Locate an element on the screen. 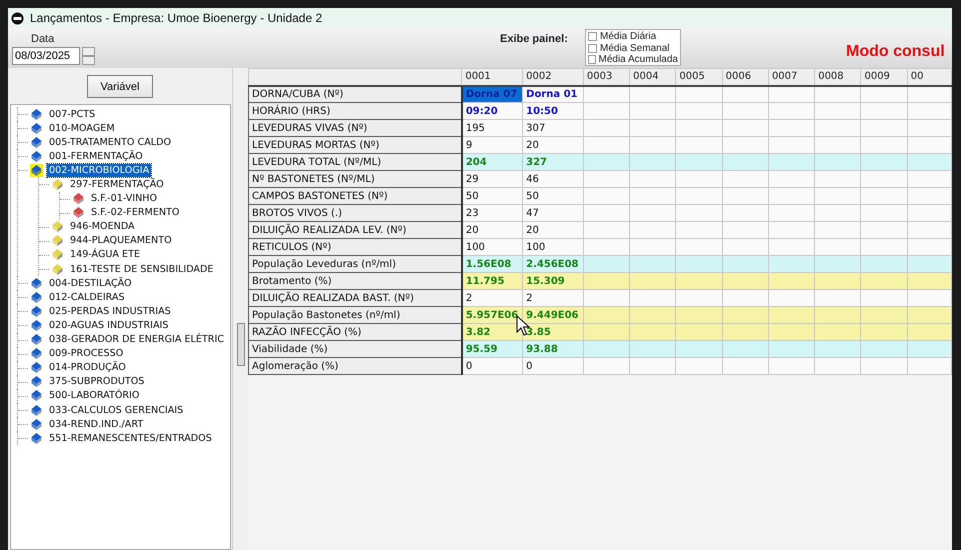 The image size is (961, 550). column-header: 00 is located at coordinates (929, 77).